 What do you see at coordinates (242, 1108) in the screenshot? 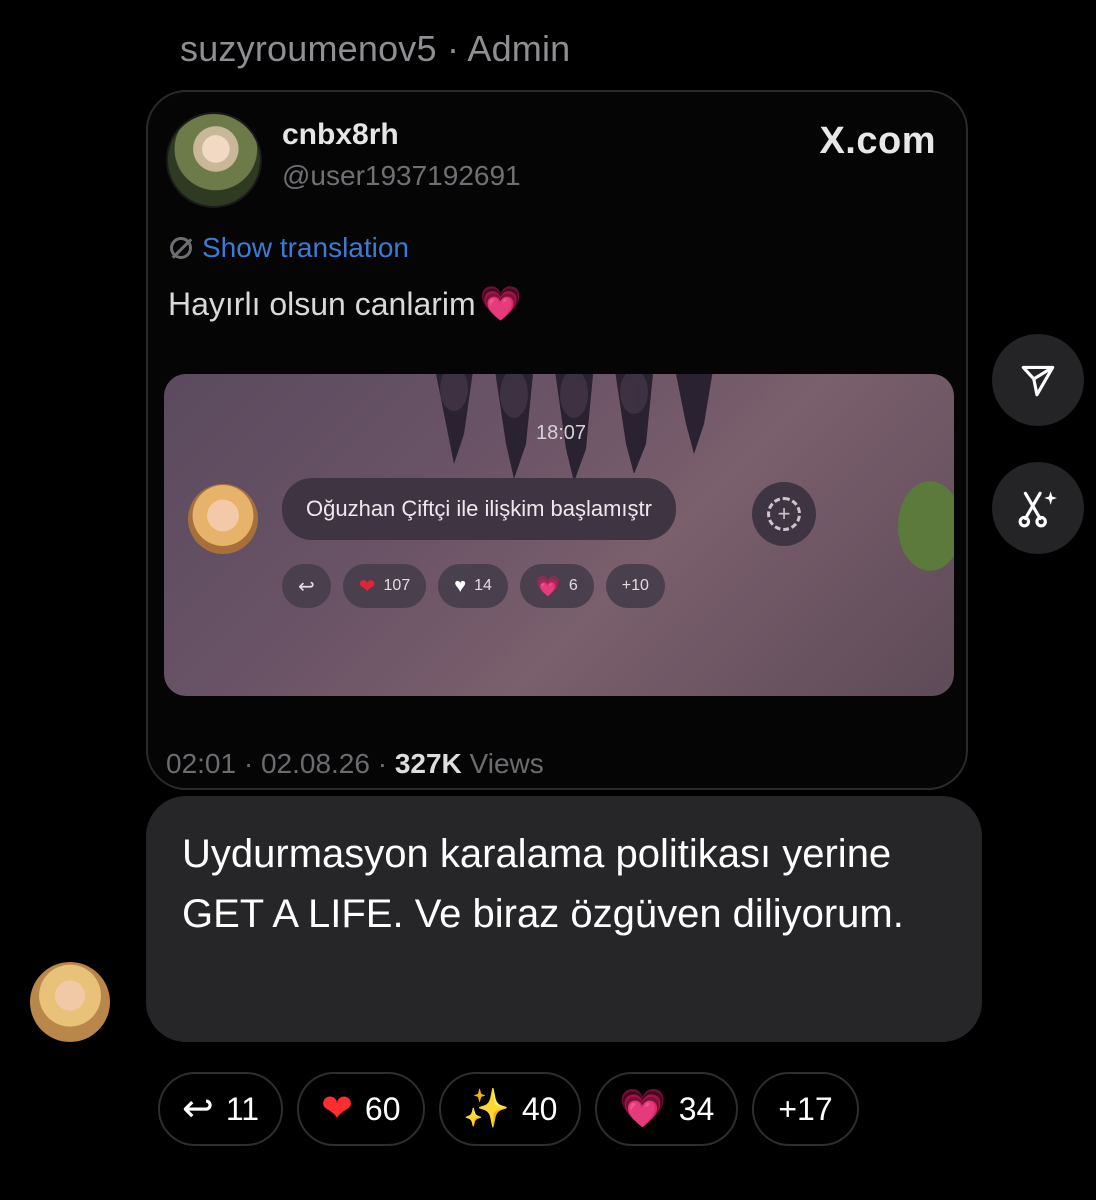
I see `reply-count: 11` at bounding box center [242, 1108].